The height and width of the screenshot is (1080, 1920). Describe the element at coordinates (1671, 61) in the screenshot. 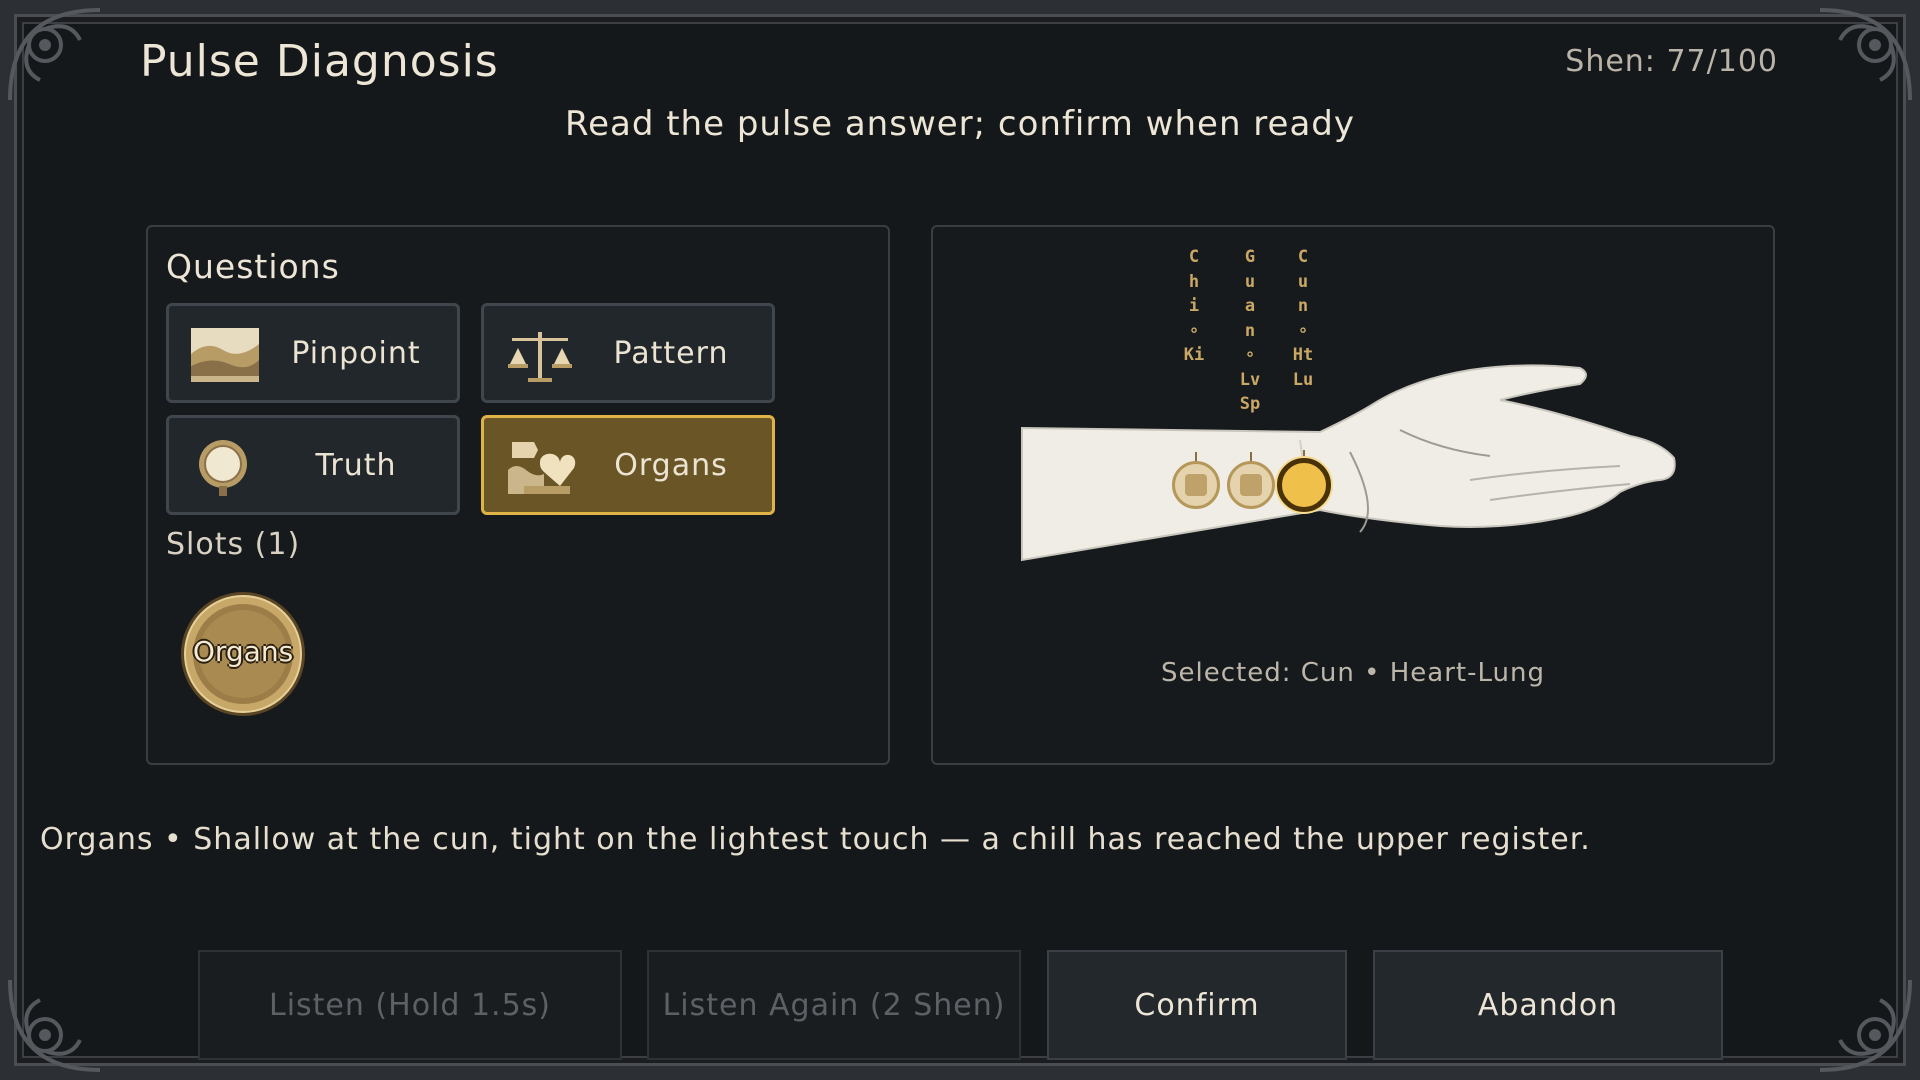

I see `shen-counter: Shen: 77/100` at that location.